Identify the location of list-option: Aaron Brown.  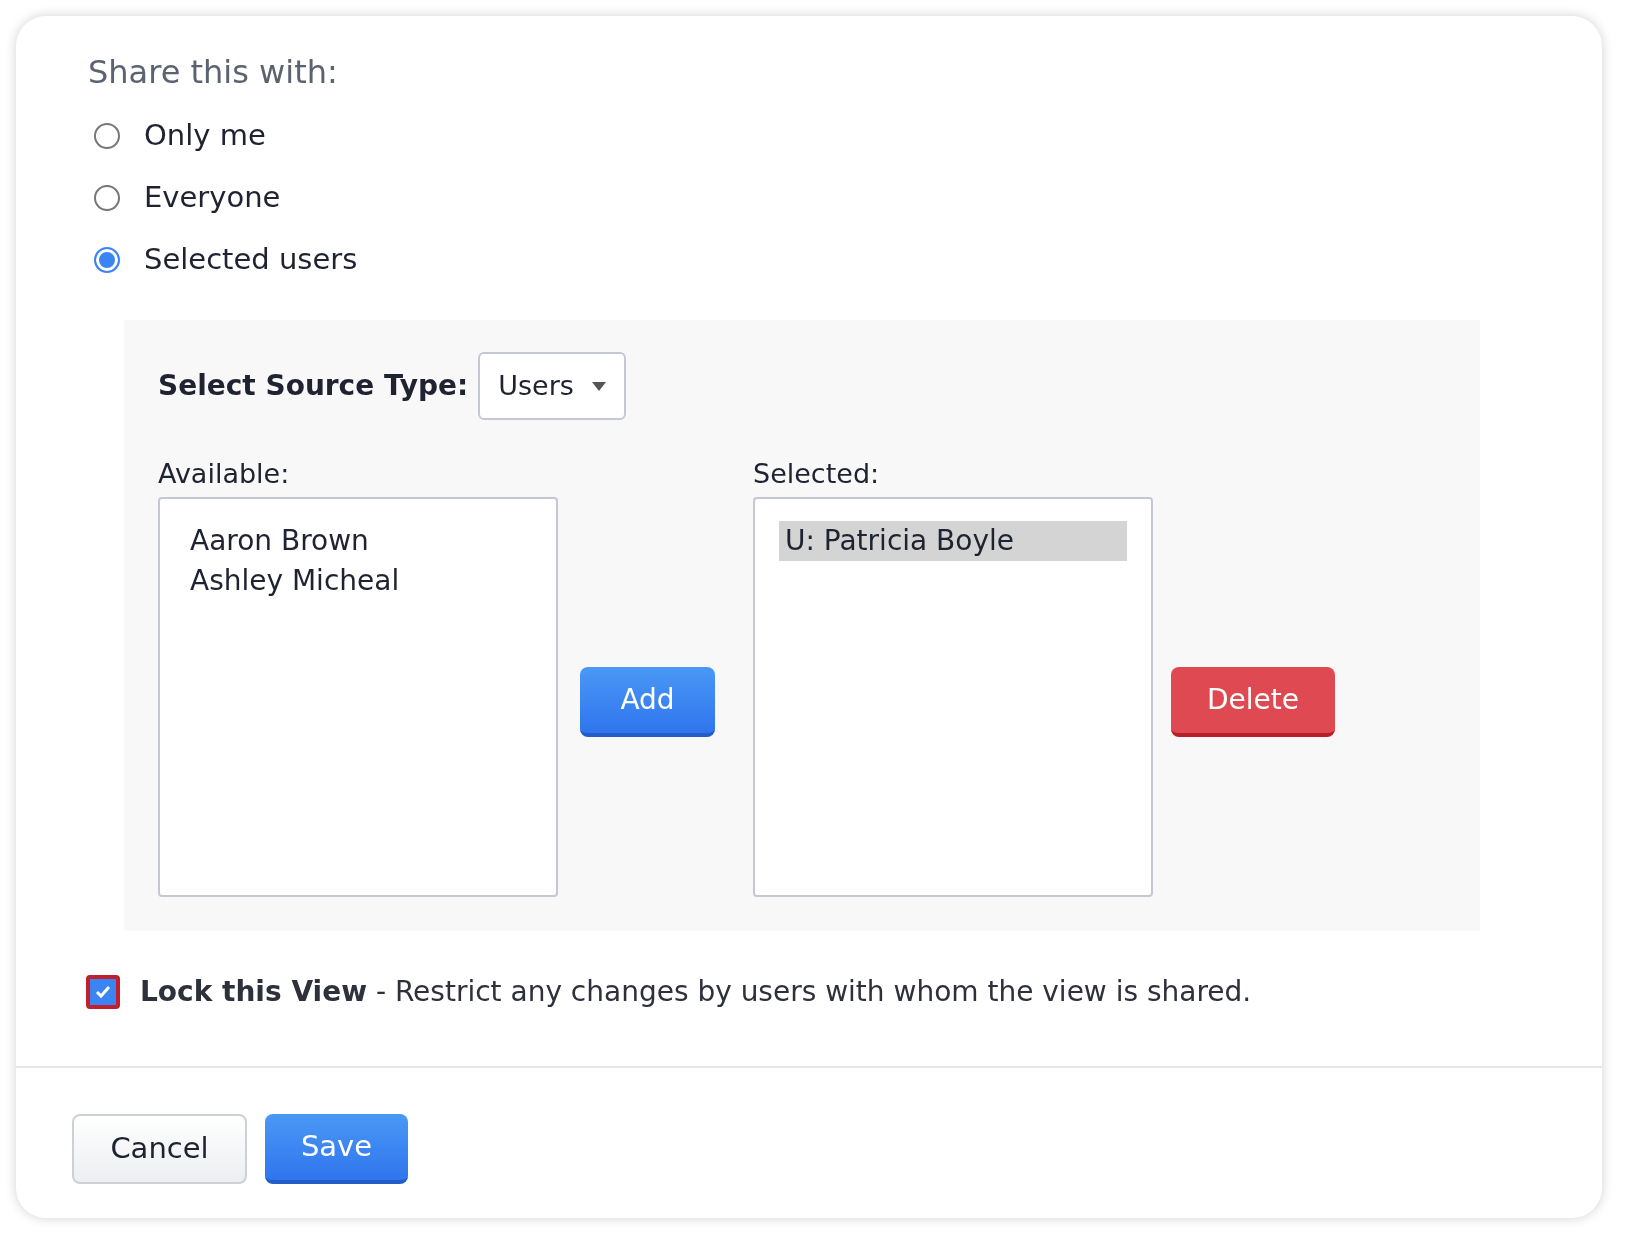
(358, 540).